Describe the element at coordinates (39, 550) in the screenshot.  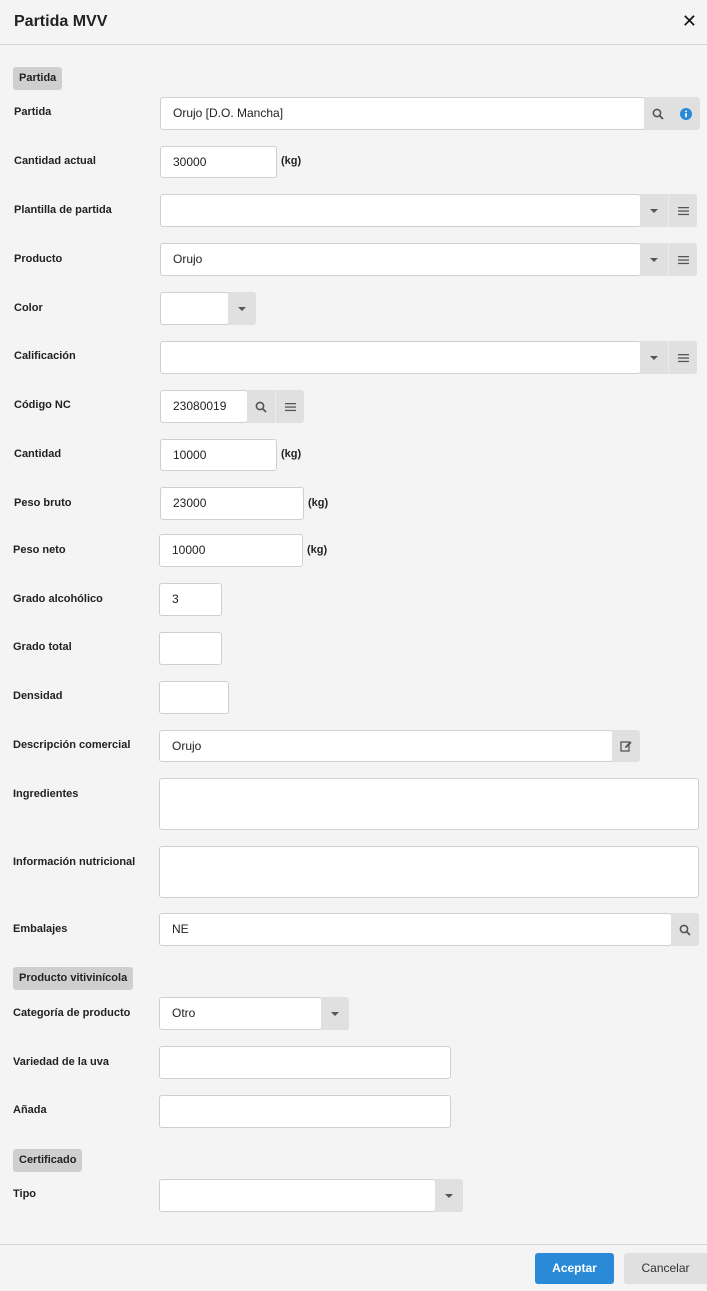
I see `peso-neto-label: Peso neto` at that location.